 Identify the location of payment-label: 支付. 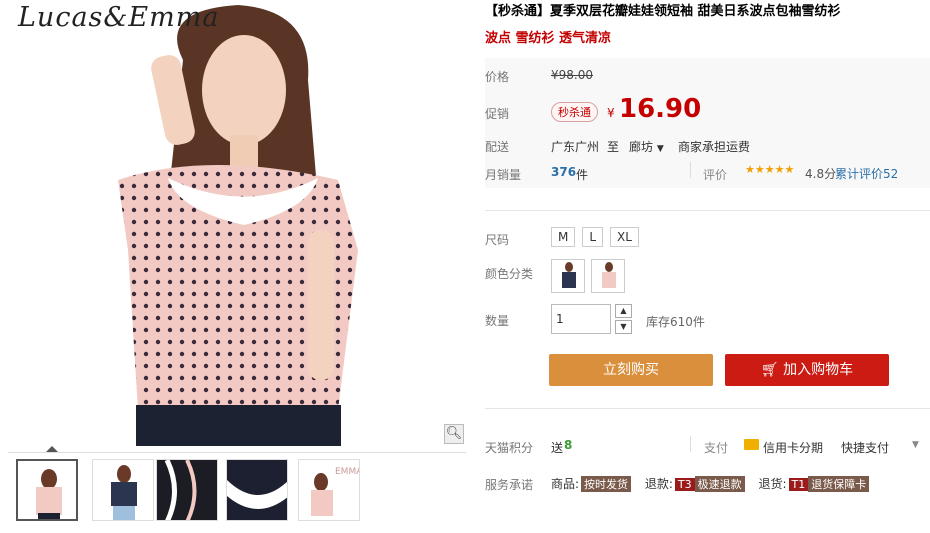
(716, 448).